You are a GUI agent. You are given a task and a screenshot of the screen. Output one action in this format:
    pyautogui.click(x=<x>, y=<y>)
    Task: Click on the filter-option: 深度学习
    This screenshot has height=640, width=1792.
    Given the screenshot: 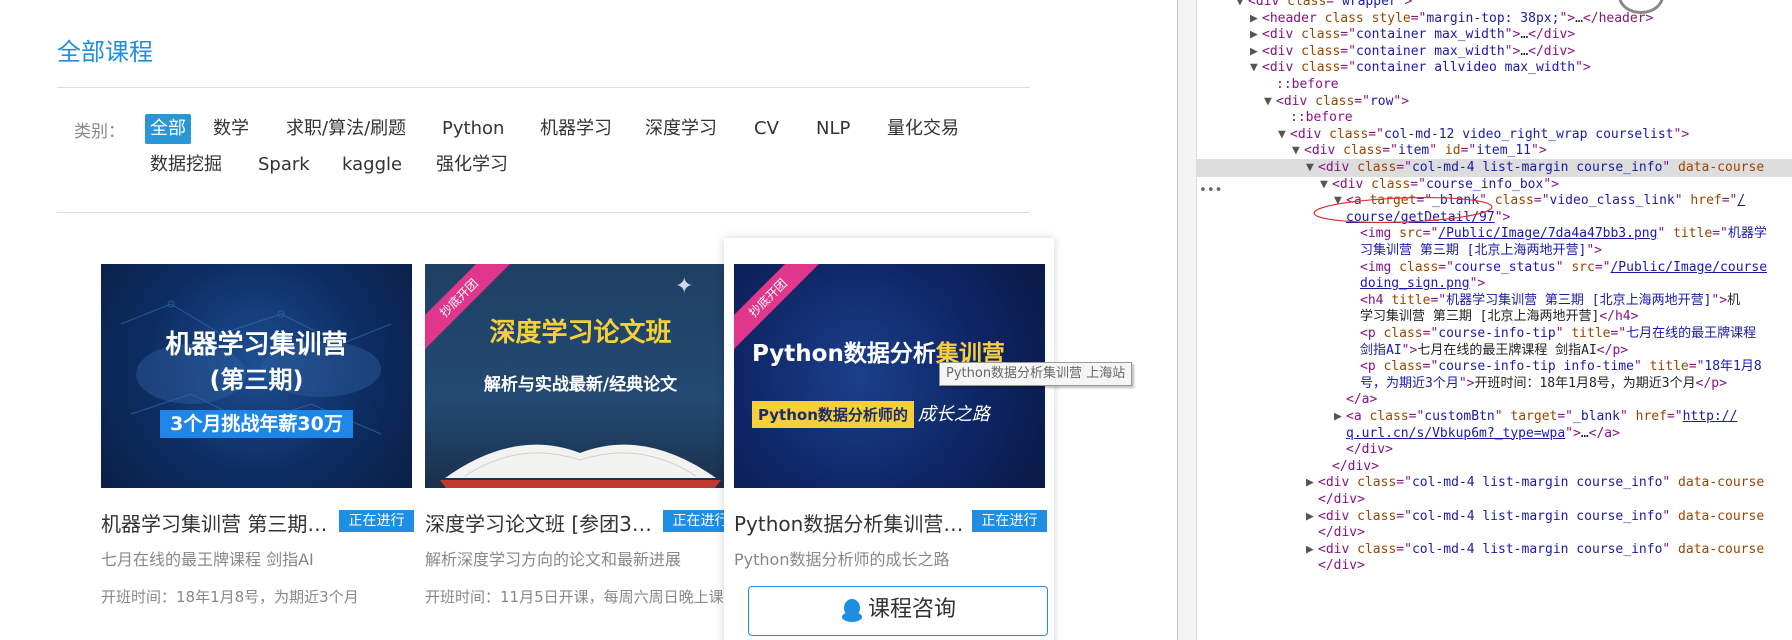 What is the action you would take?
    pyautogui.click(x=681, y=129)
    